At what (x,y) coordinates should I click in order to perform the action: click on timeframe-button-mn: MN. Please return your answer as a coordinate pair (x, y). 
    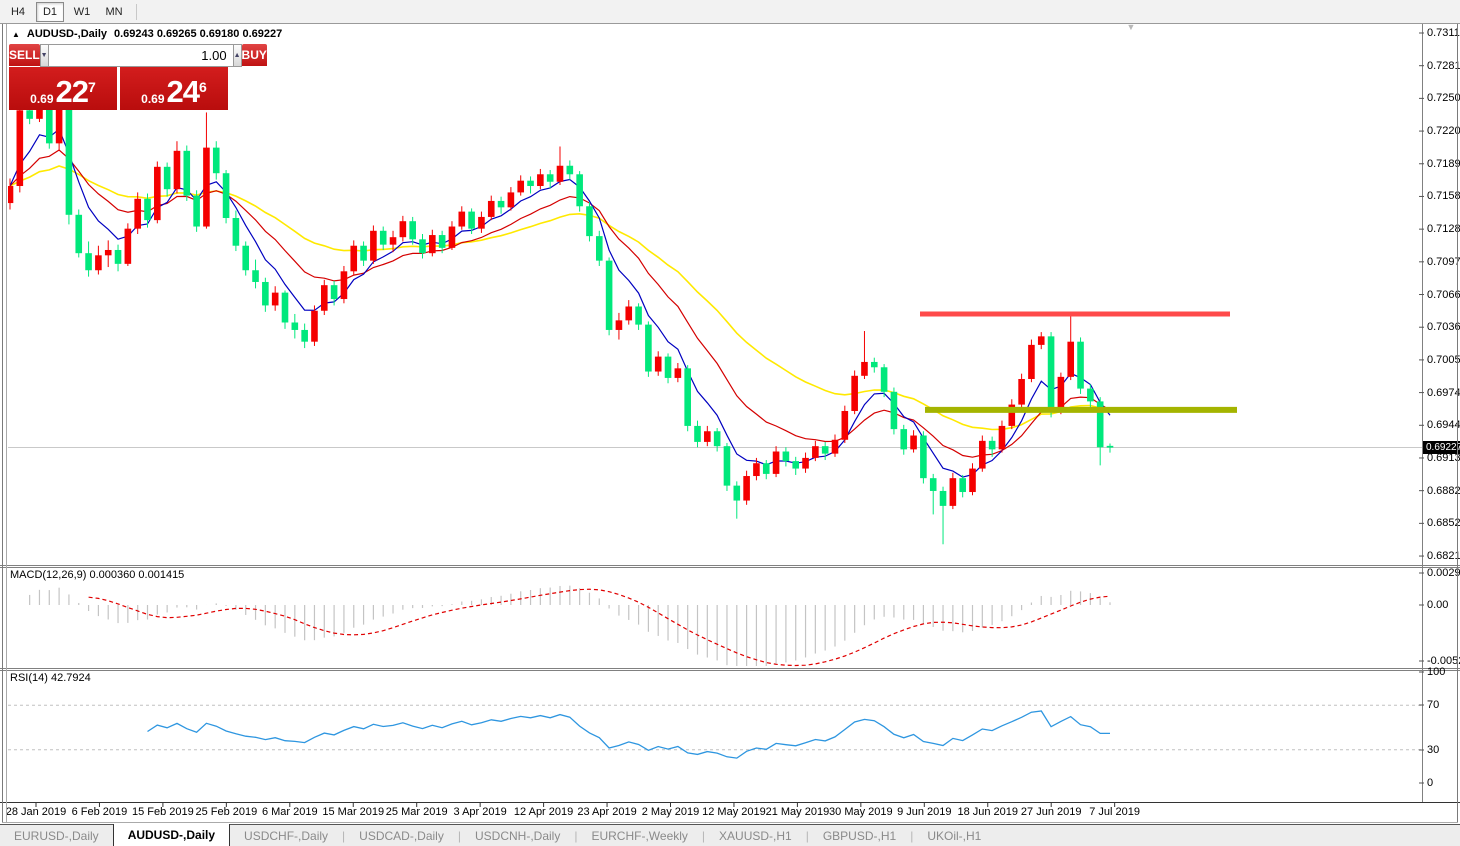
    Looking at the image, I should click on (114, 12).